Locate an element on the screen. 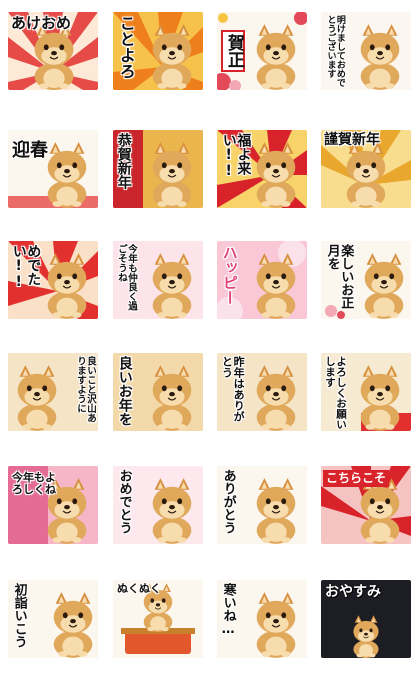  sticker-happy: ハッピー is located at coordinates (262, 280).